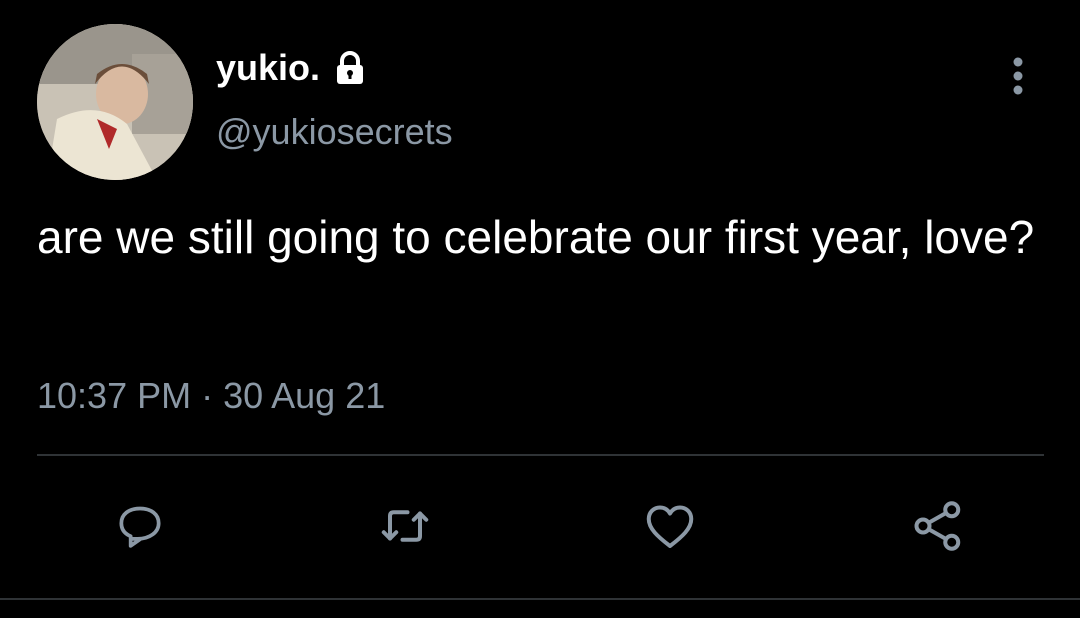 Image resolution: width=1080 pixels, height=618 pixels. I want to click on more-vertical-icon, so click(1018, 76).